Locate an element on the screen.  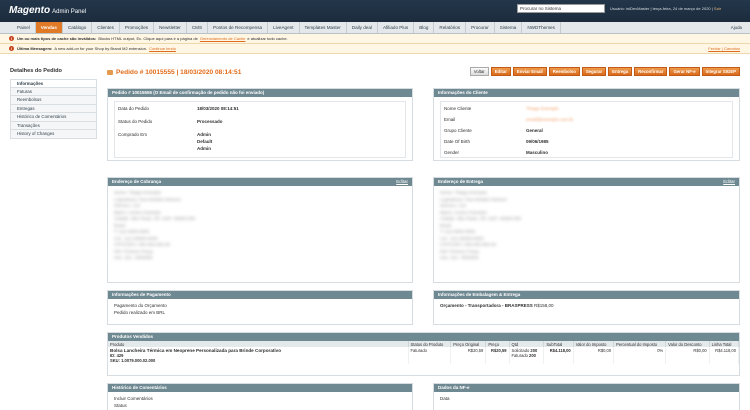
edit-billing-link: Editar is located at coordinates (402, 182).